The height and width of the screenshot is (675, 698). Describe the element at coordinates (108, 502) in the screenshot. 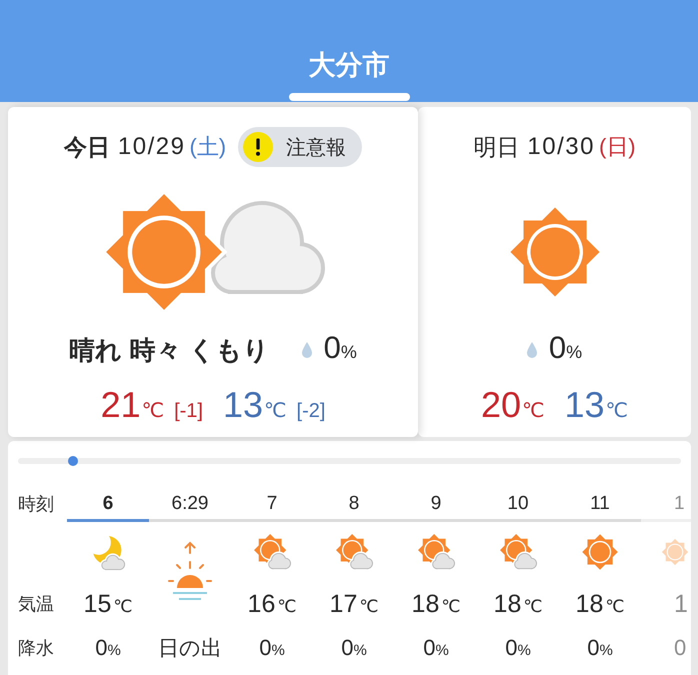

I see `hour-tab: 6` at that location.